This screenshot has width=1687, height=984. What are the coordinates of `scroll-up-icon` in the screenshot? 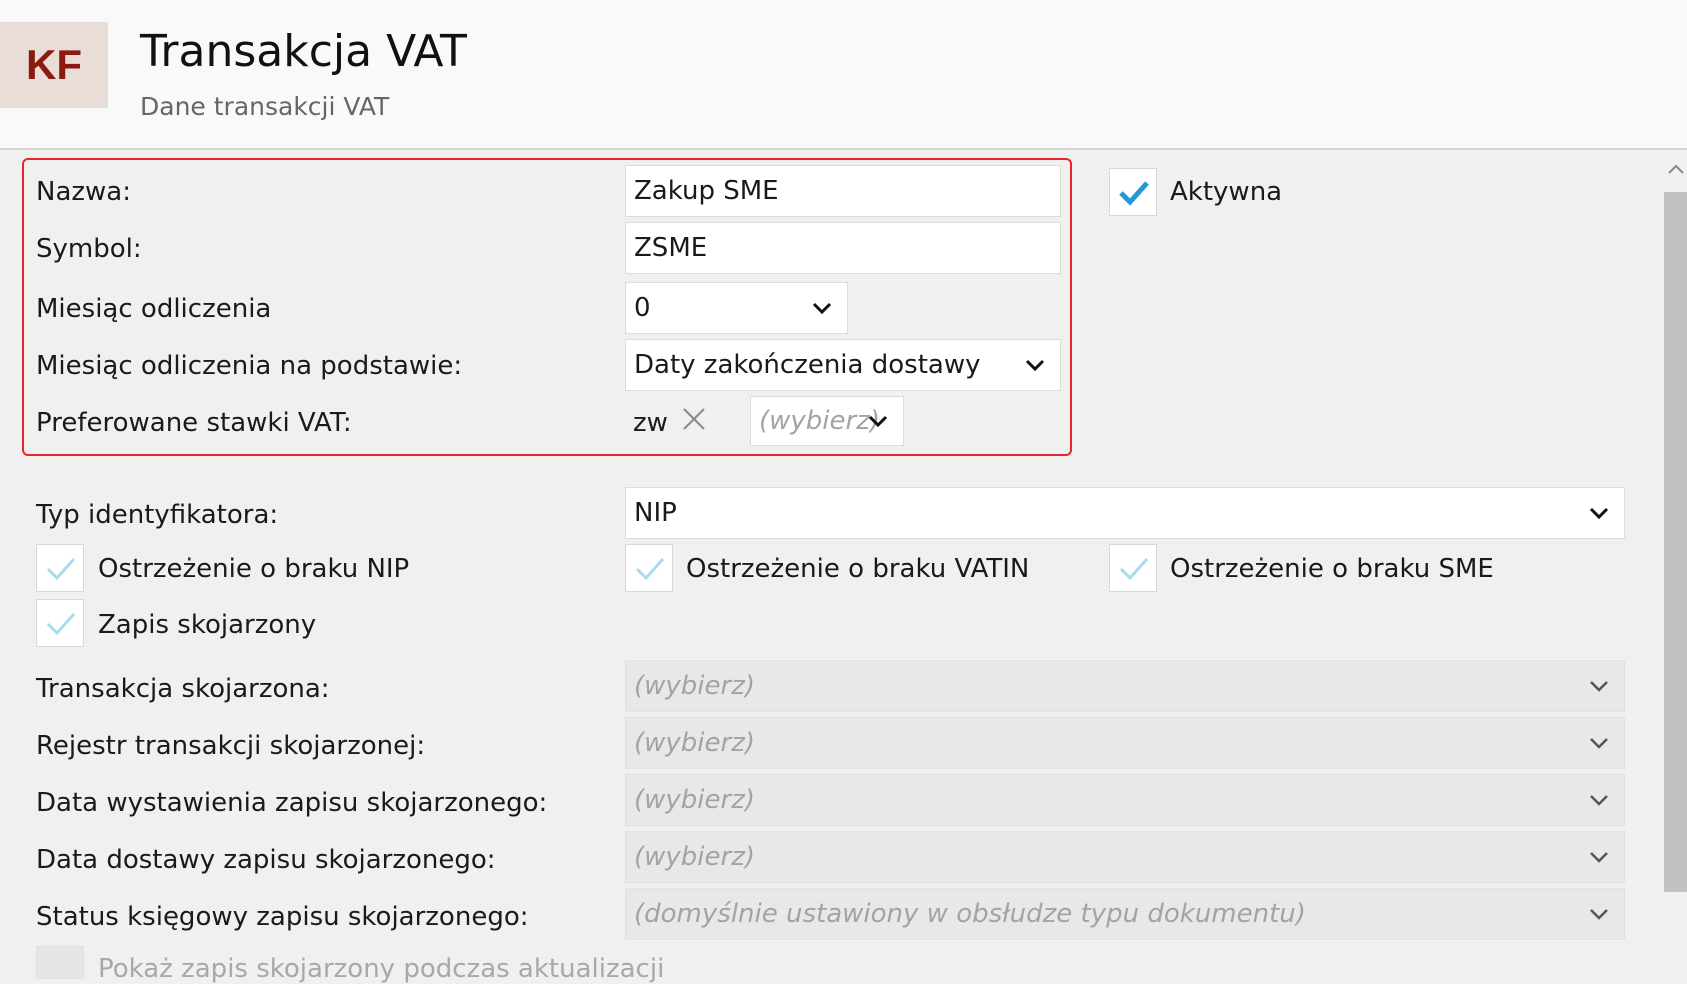 It's located at (1676, 169).